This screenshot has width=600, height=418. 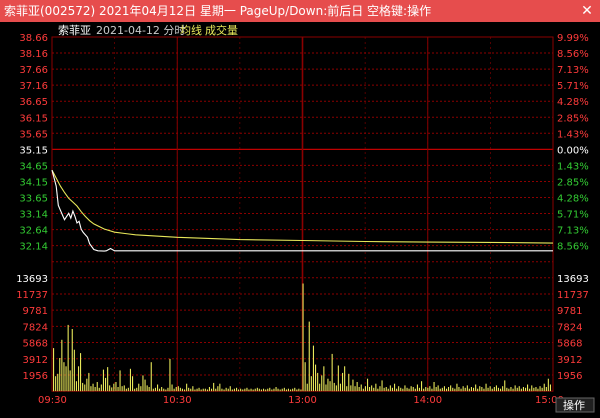 I want to click on price-tick-label: 36.15, so click(x=33, y=118).